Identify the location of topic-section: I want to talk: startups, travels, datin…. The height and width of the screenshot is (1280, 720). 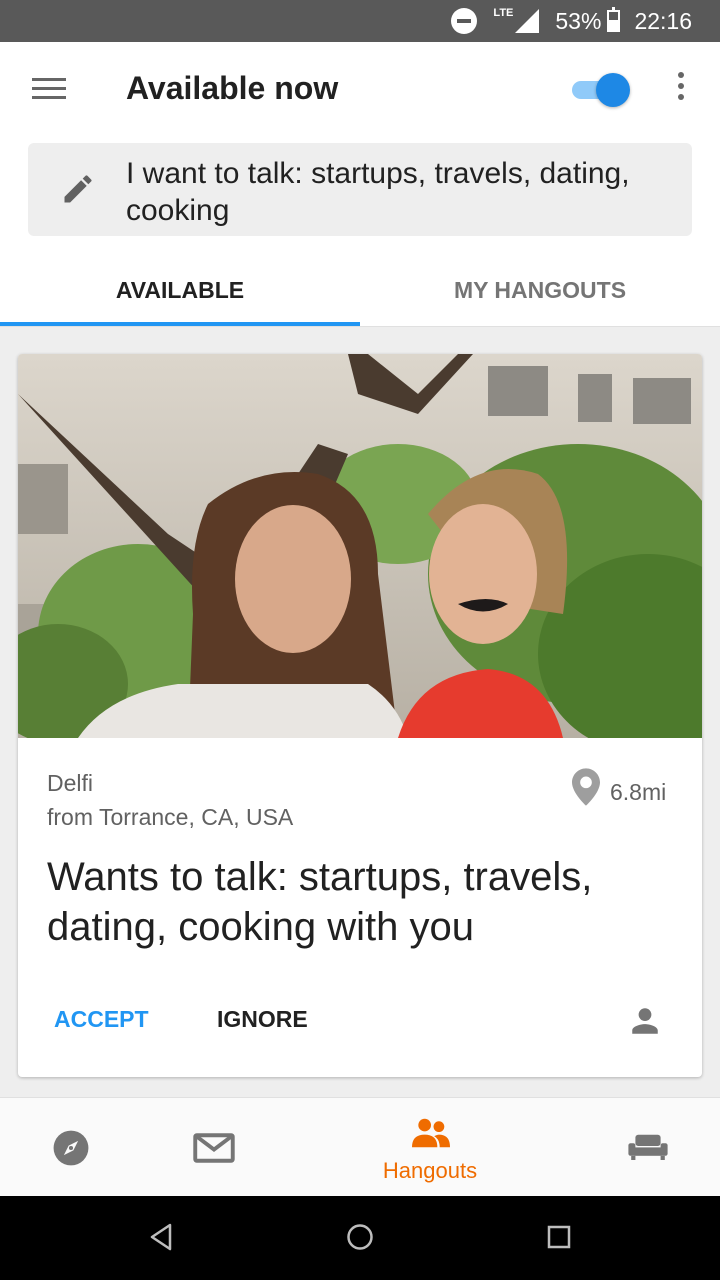
(360, 195).